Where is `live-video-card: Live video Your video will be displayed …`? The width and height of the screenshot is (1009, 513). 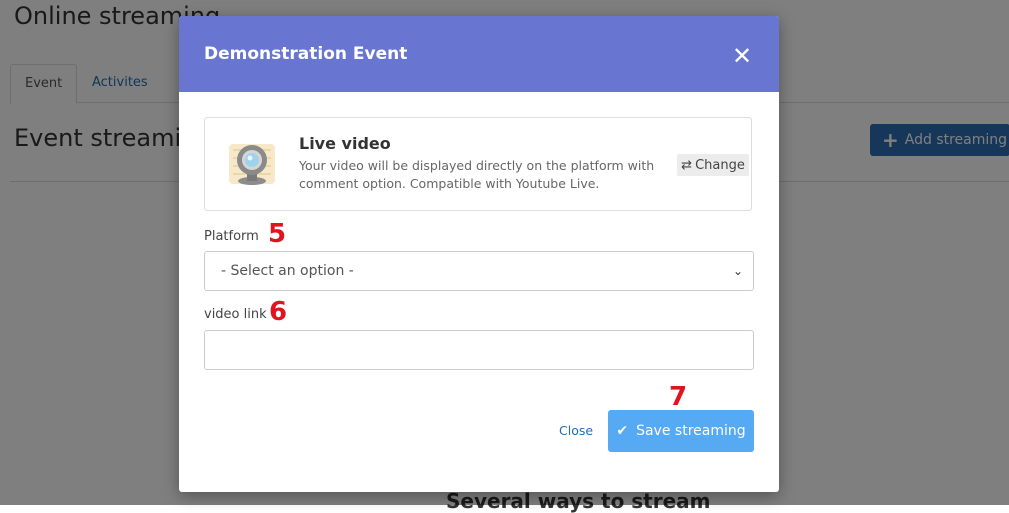
live-video-card: Live video Your video will be displayed … is located at coordinates (478, 164).